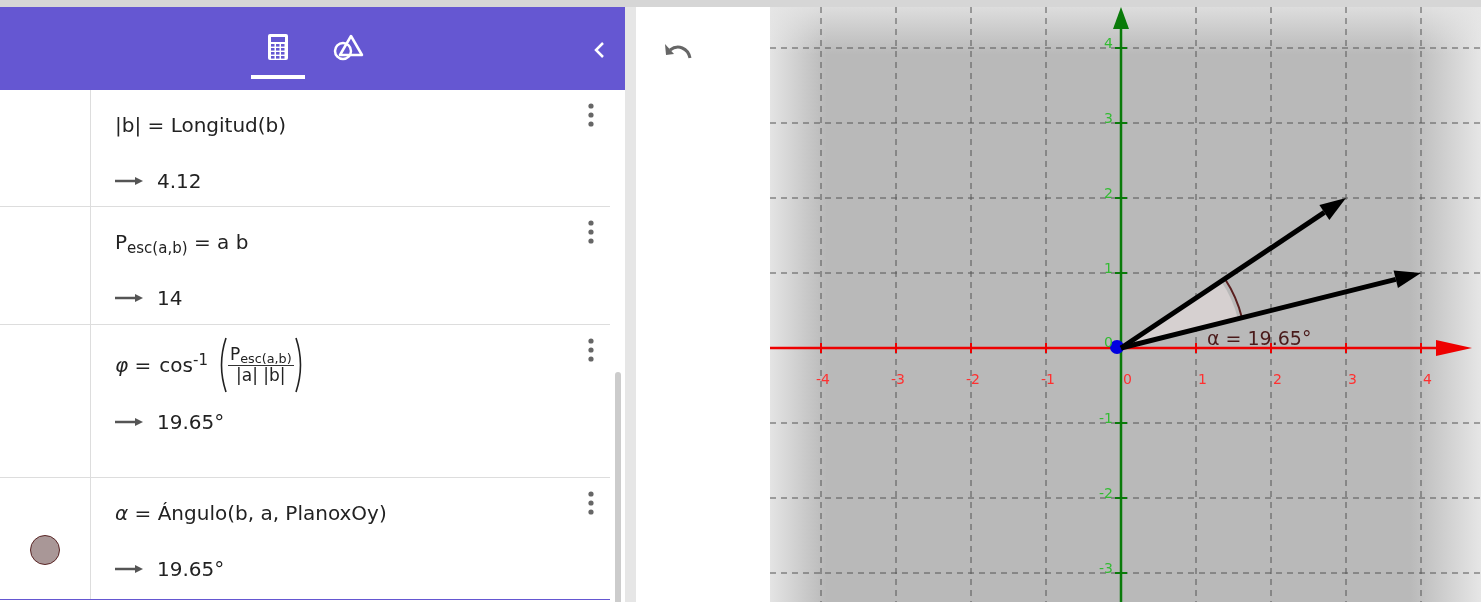 The image size is (1481, 602). I want to click on visibility-dot, so click(45, 549).